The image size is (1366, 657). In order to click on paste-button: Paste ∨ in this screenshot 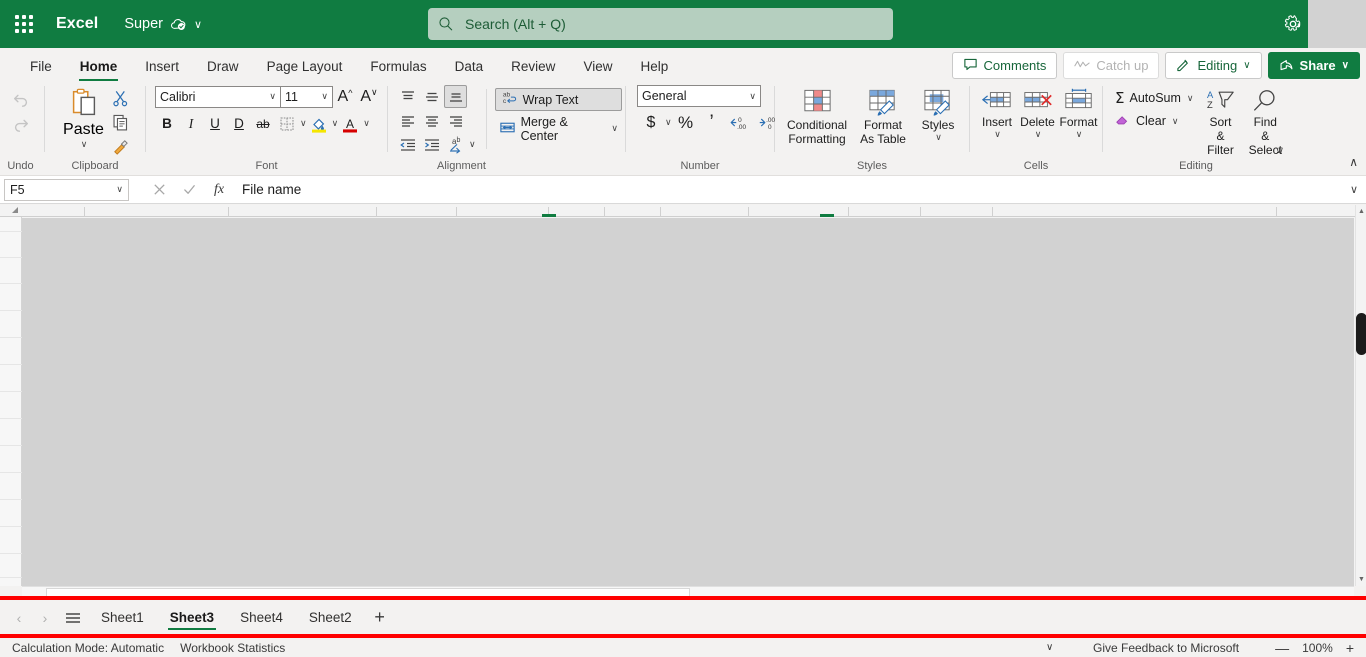, I will do `click(84, 117)`.